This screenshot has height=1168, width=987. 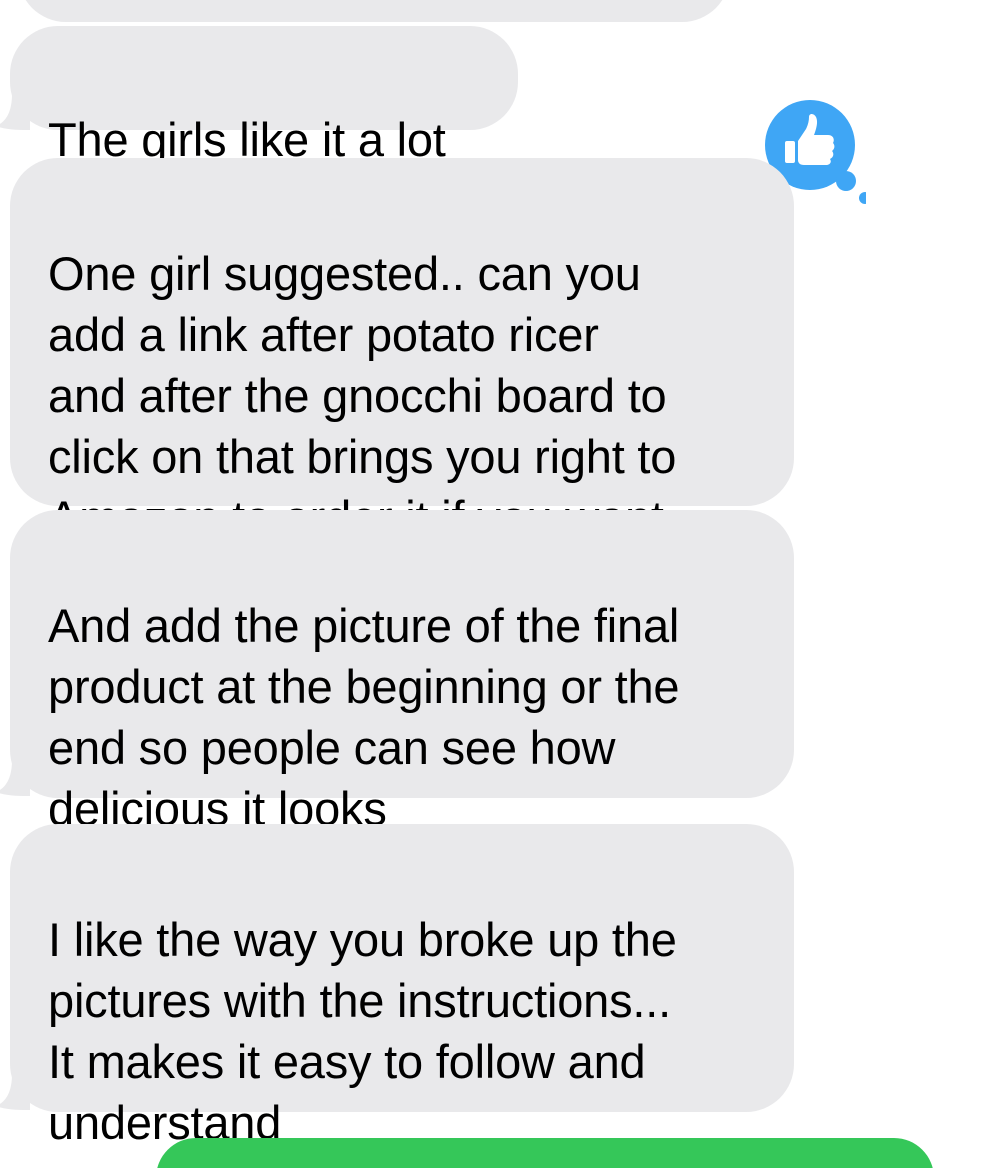 What do you see at coordinates (545, 1153) in the screenshot?
I see `sent-message-bubble-partial` at bounding box center [545, 1153].